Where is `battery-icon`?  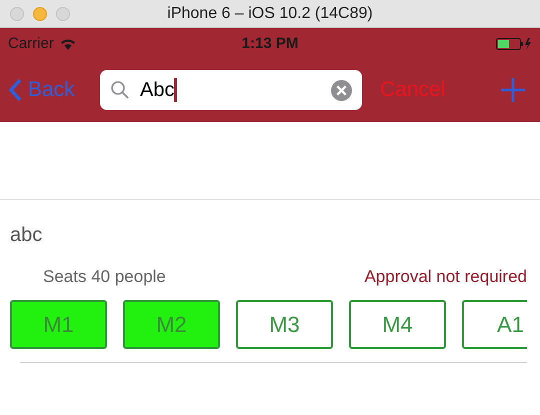 battery-icon is located at coordinates (514, 44).